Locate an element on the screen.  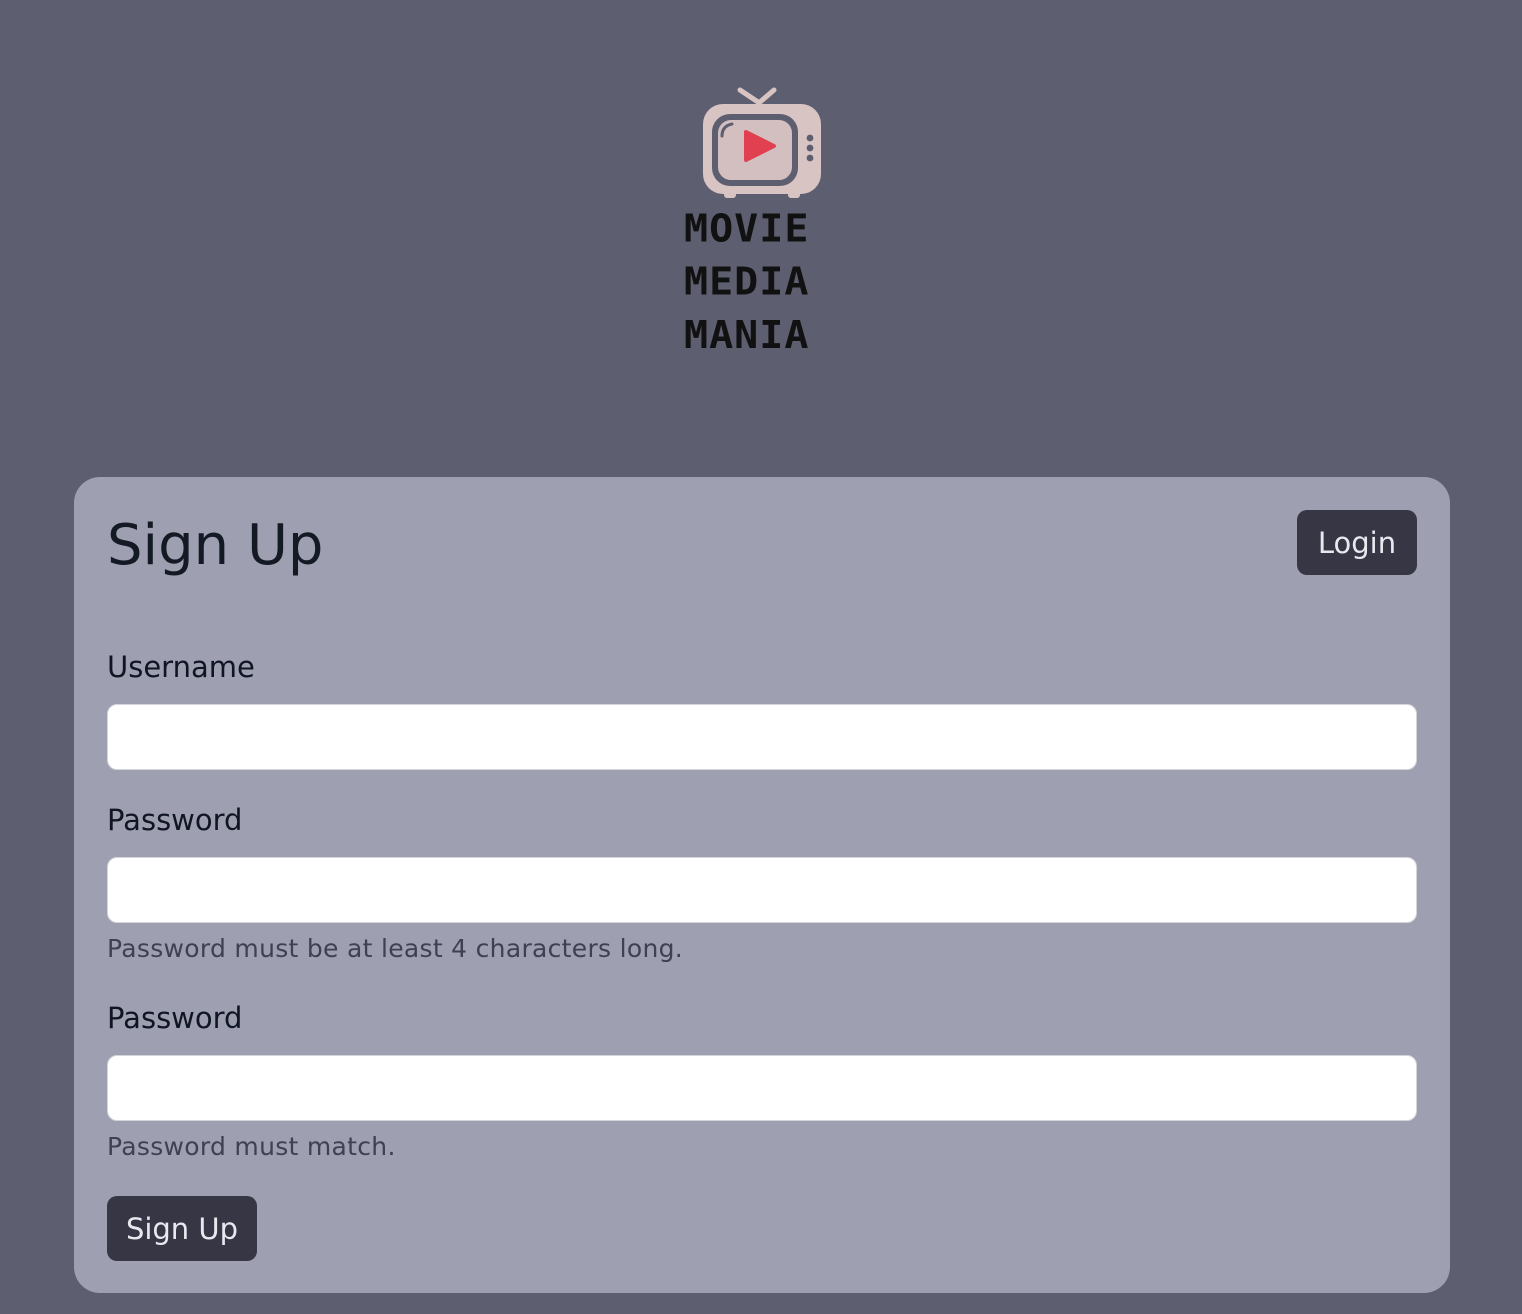
confirm-password-hint: Password must match. is located at coordinates (251, 1146).